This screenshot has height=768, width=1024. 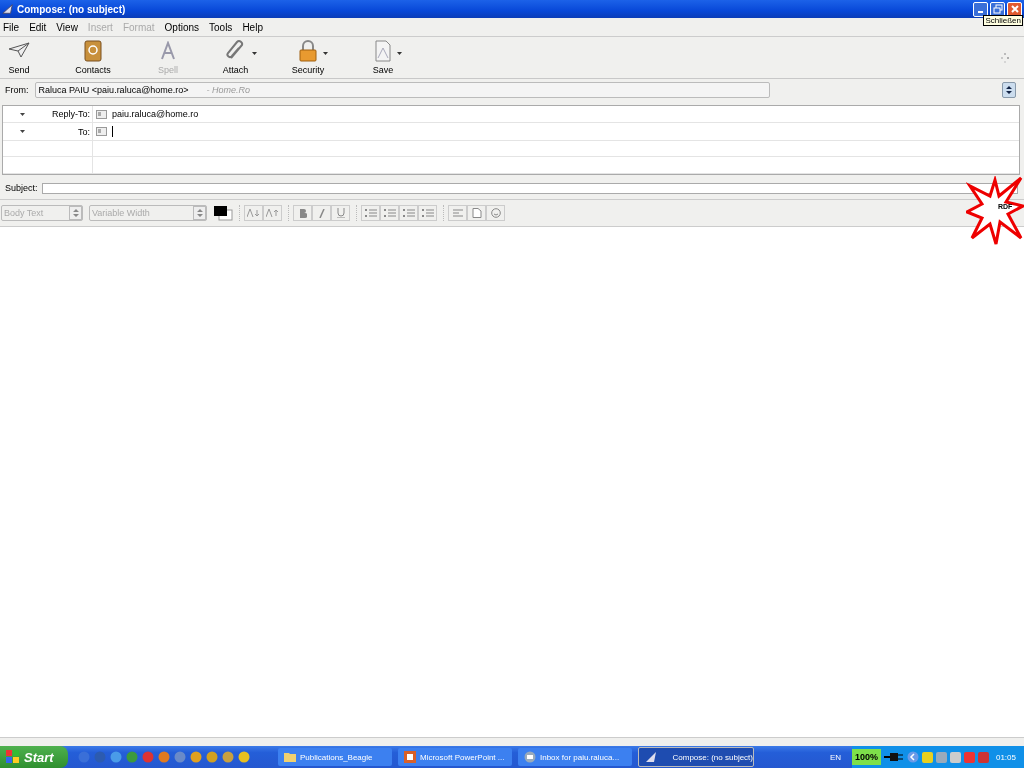 What do you see at coordinates (38, 27) in the screenshot?
I see `menu-item: Edit` at bounding box center [38, 27].